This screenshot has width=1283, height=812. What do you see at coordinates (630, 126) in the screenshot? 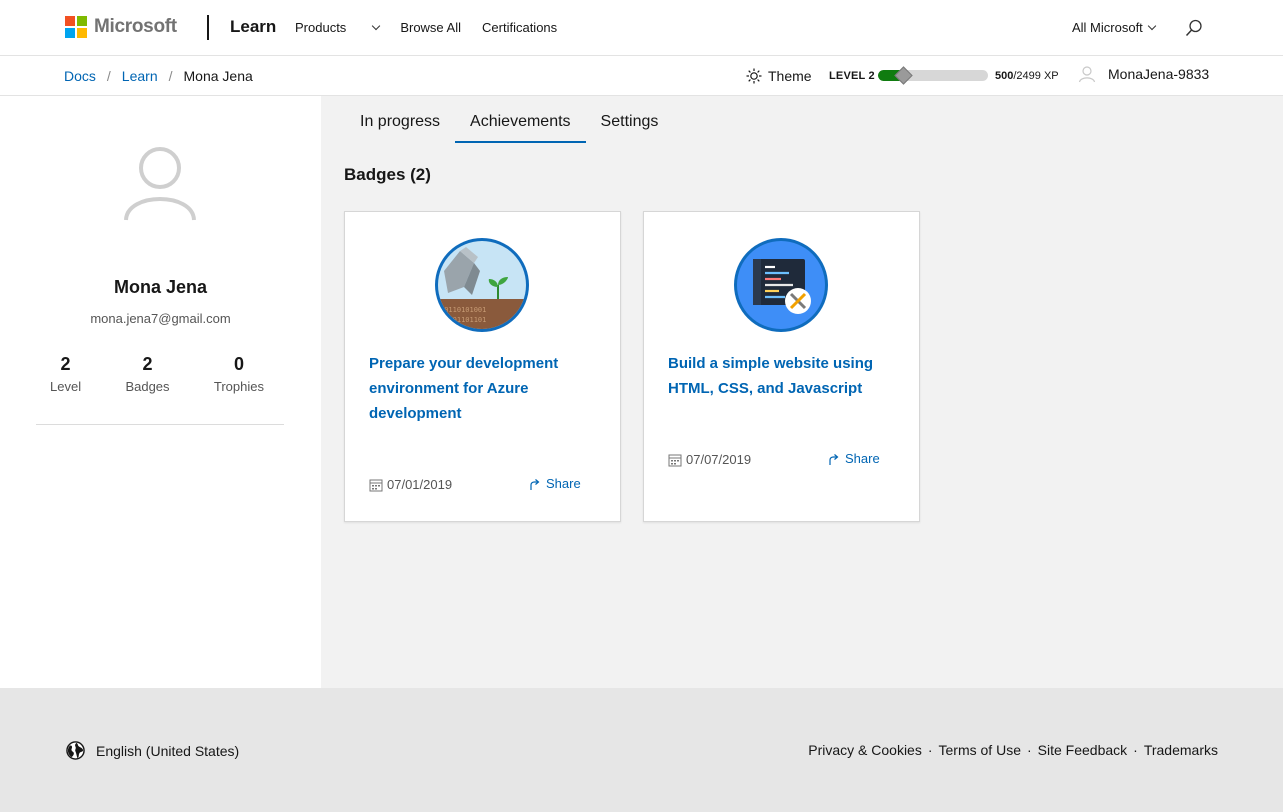
I see `tab-settings: Settings` at bounding box center [630, 126].